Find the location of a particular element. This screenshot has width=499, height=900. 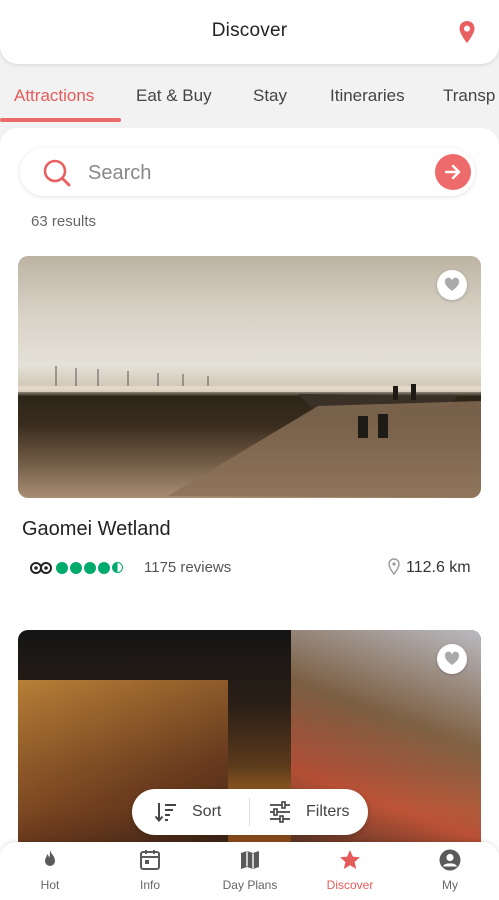

sort-button: Sort is located at coordinates (187, 812).